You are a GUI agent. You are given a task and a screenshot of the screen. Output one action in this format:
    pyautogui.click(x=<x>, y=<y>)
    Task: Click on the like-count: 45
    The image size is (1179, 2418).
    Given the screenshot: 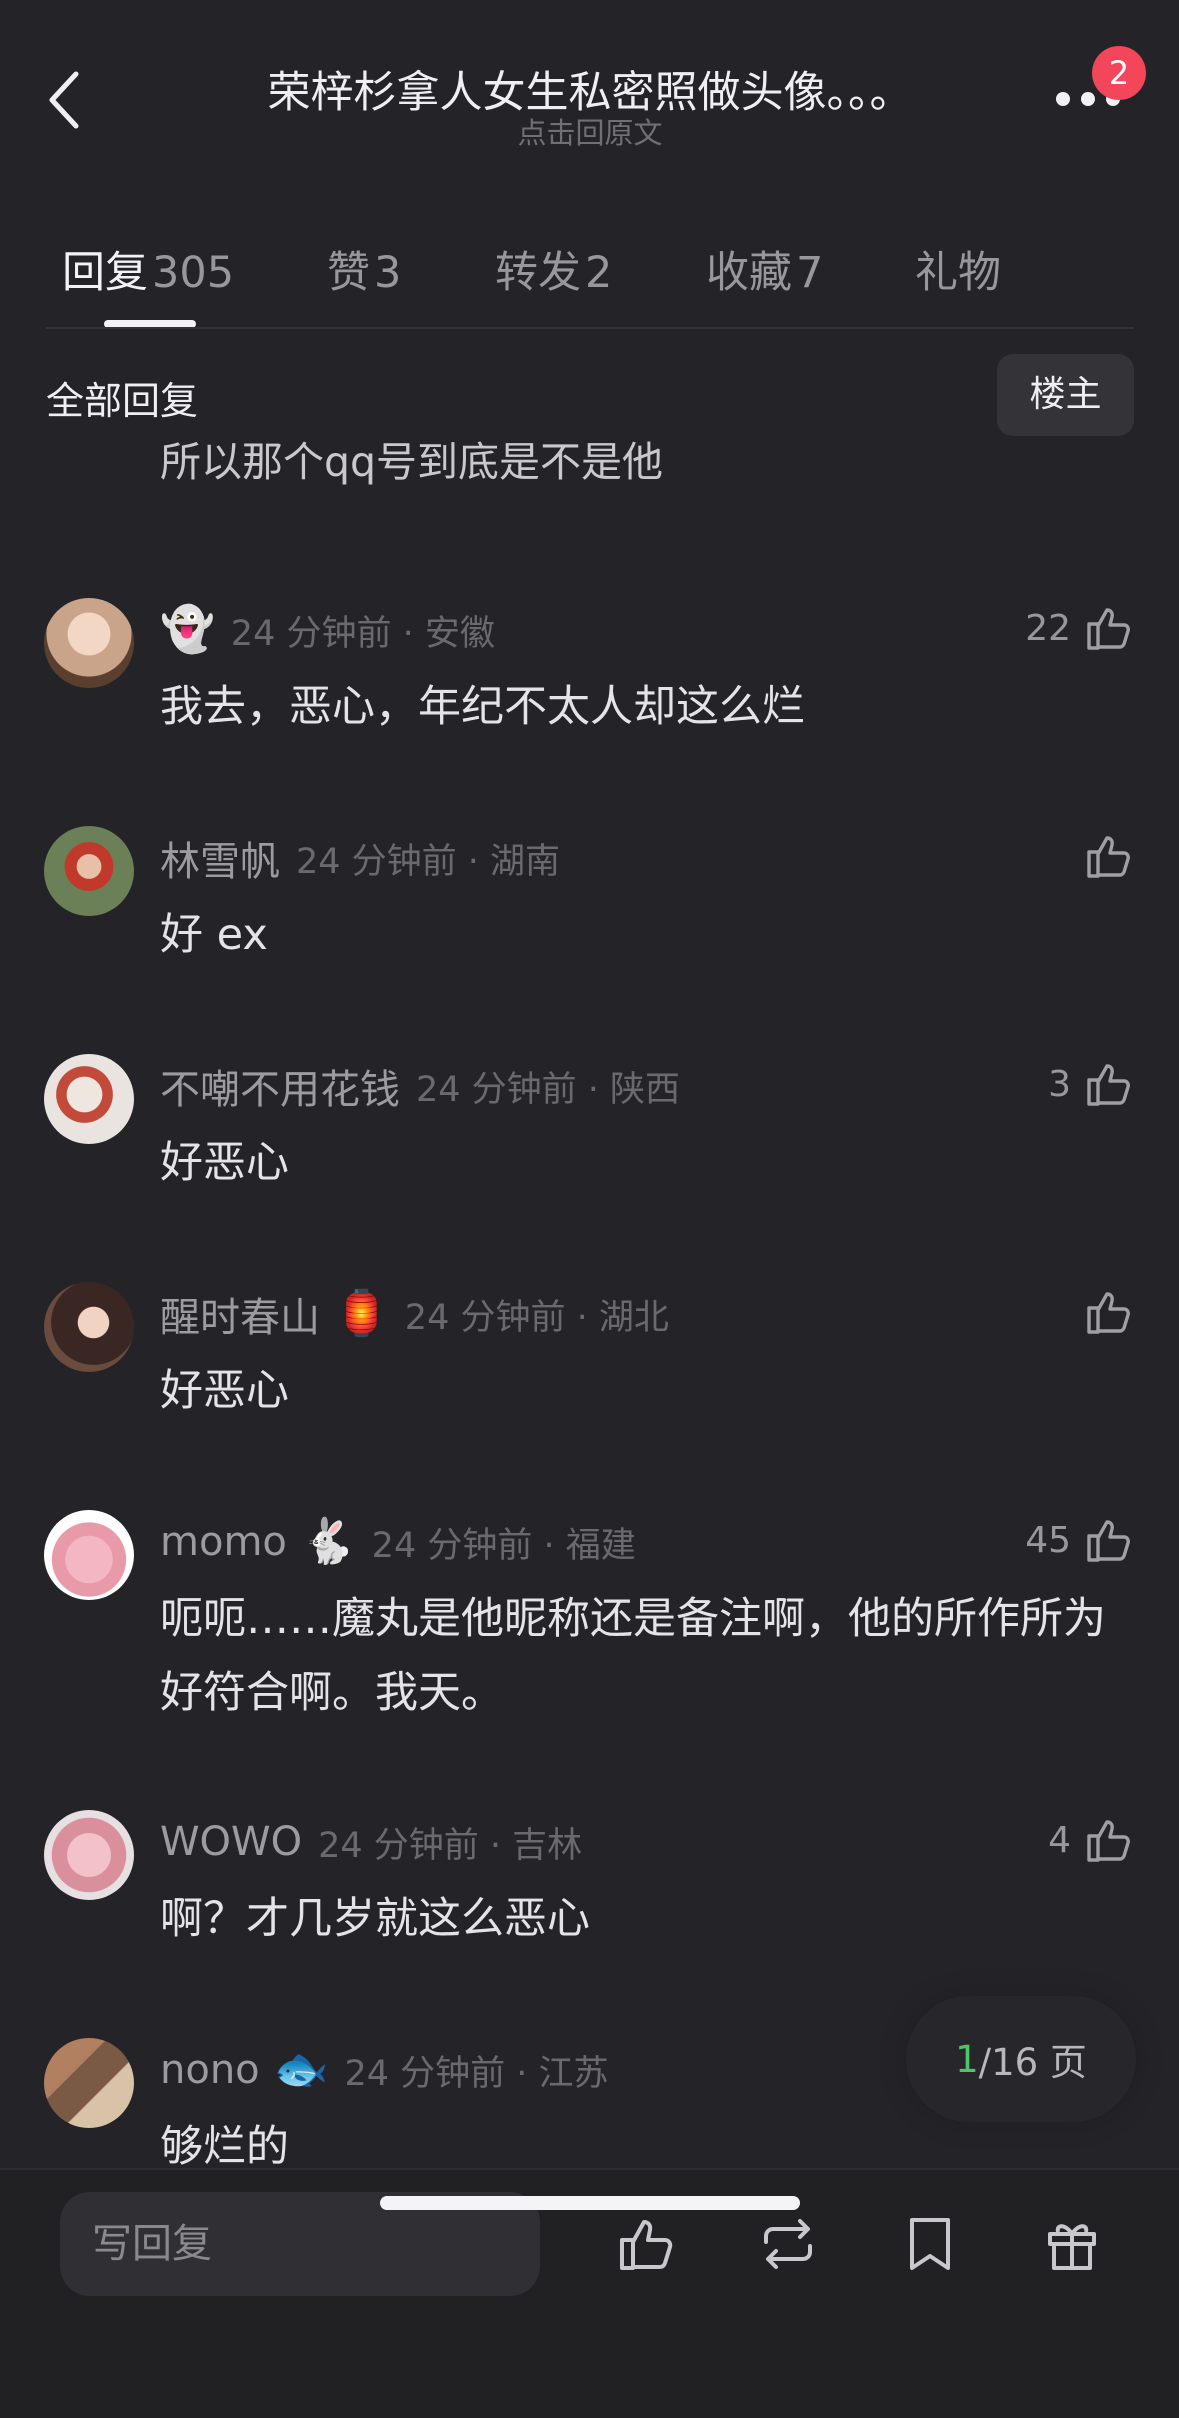 What is the action you would take?
    pyautogui.click(x=1048, y=1540)
    